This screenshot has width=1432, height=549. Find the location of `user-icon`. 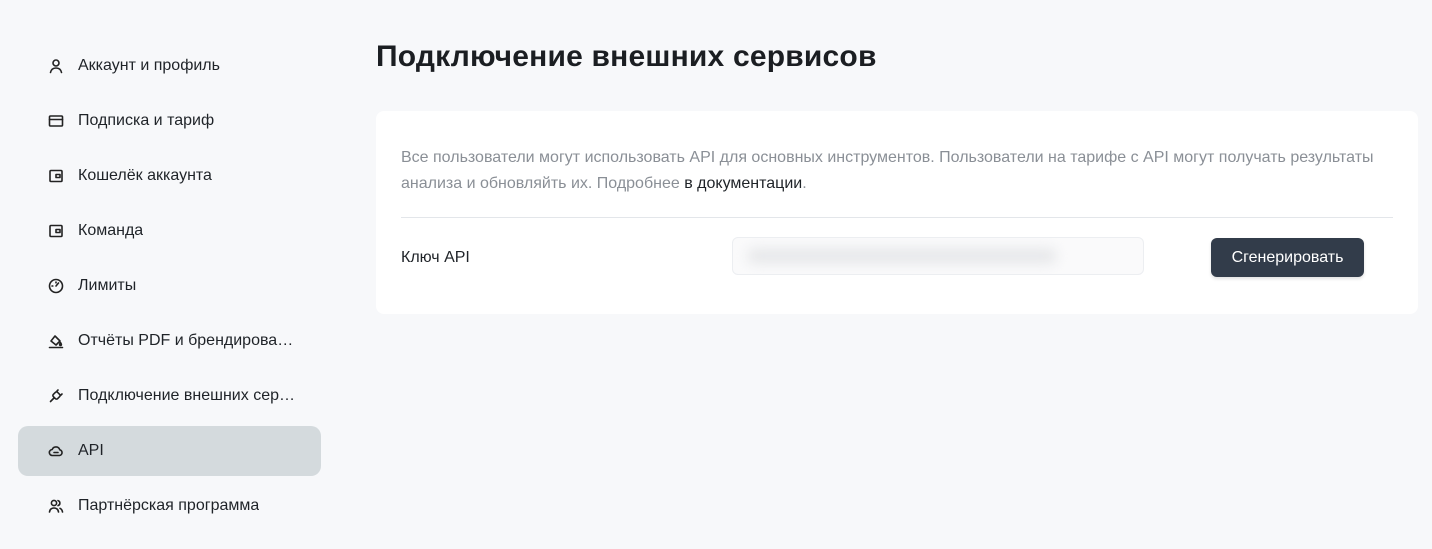

user-icon is located at coordinates (56, 66).